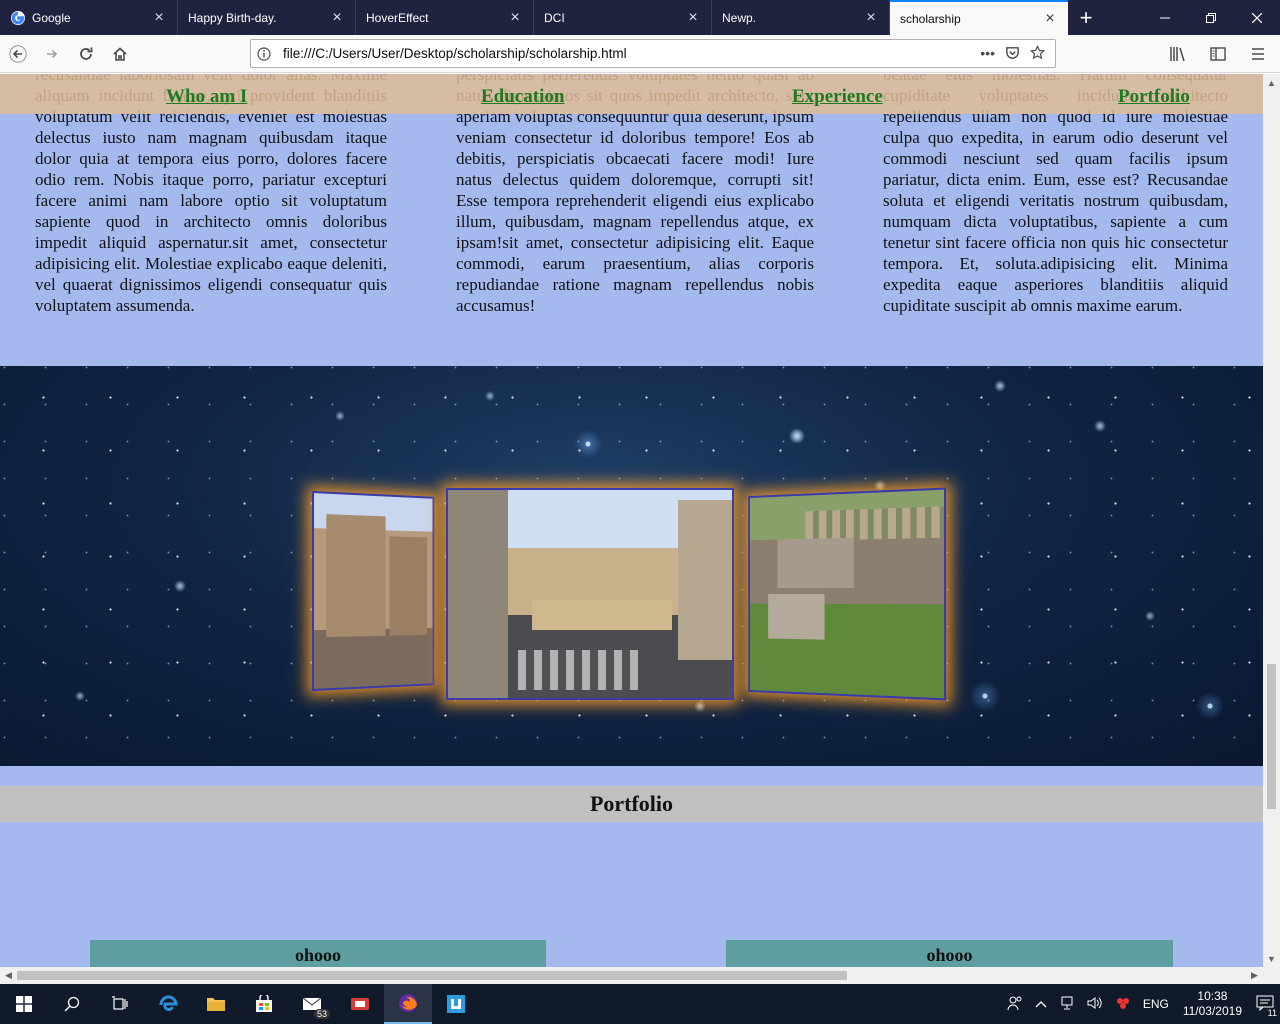  Describe the element at coordinates (1218, 54) in the screenshot. I see `sidebar-icon` at that location.